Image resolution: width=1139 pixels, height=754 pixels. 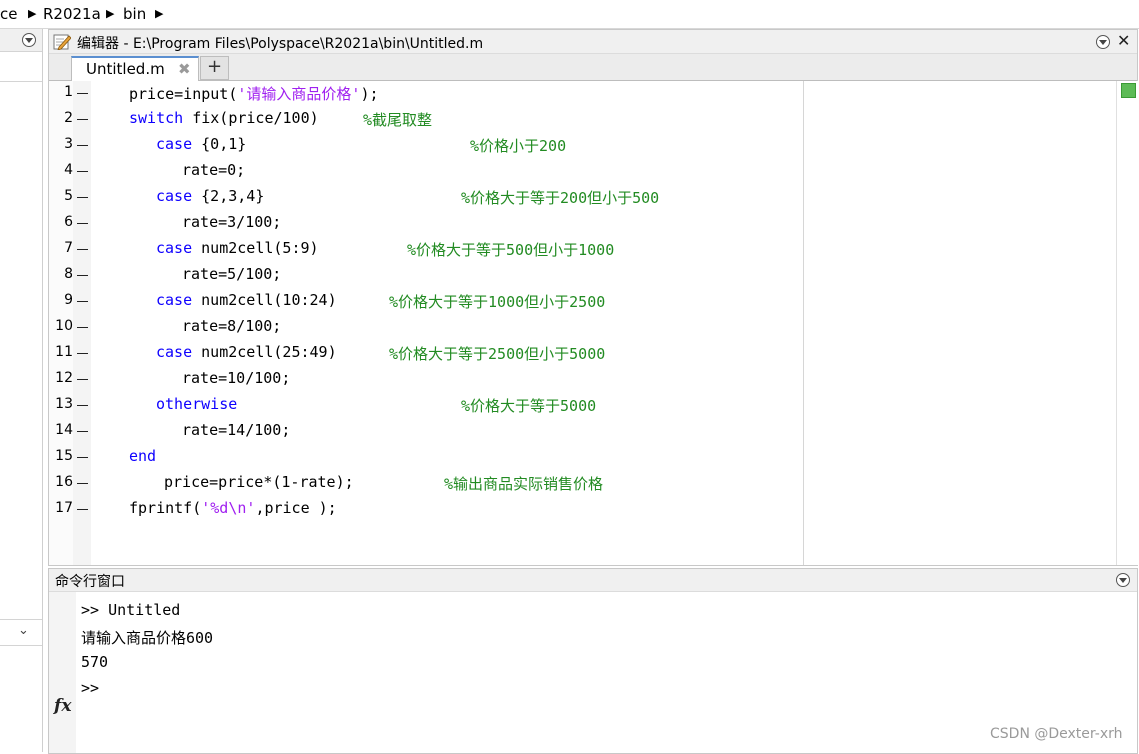 I want to click on code-text: rate=3/100;, so click(x=231, y=222).